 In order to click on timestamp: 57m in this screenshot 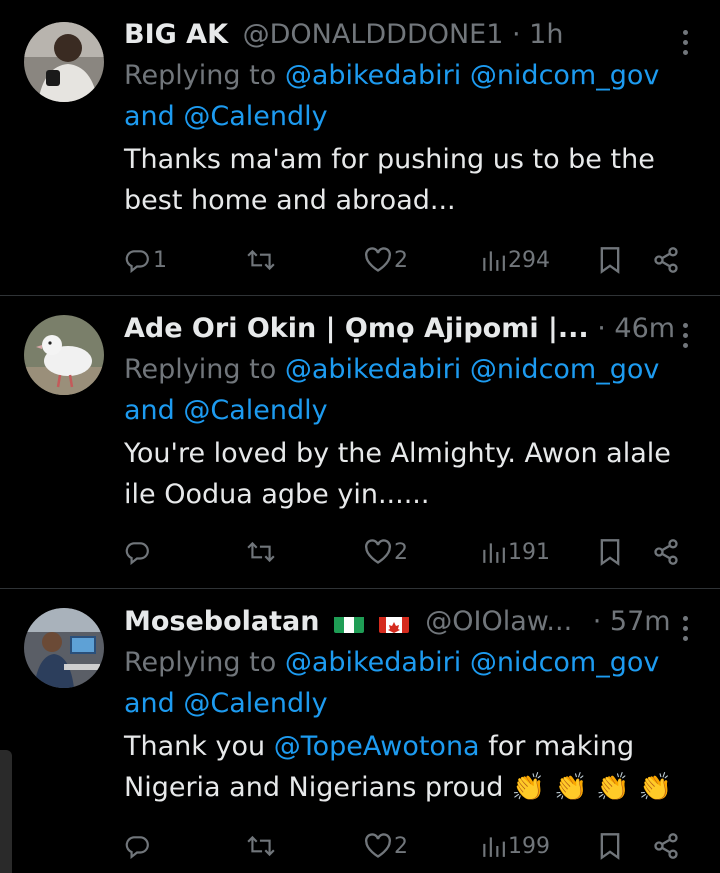, I will do `click(640, 621)`.